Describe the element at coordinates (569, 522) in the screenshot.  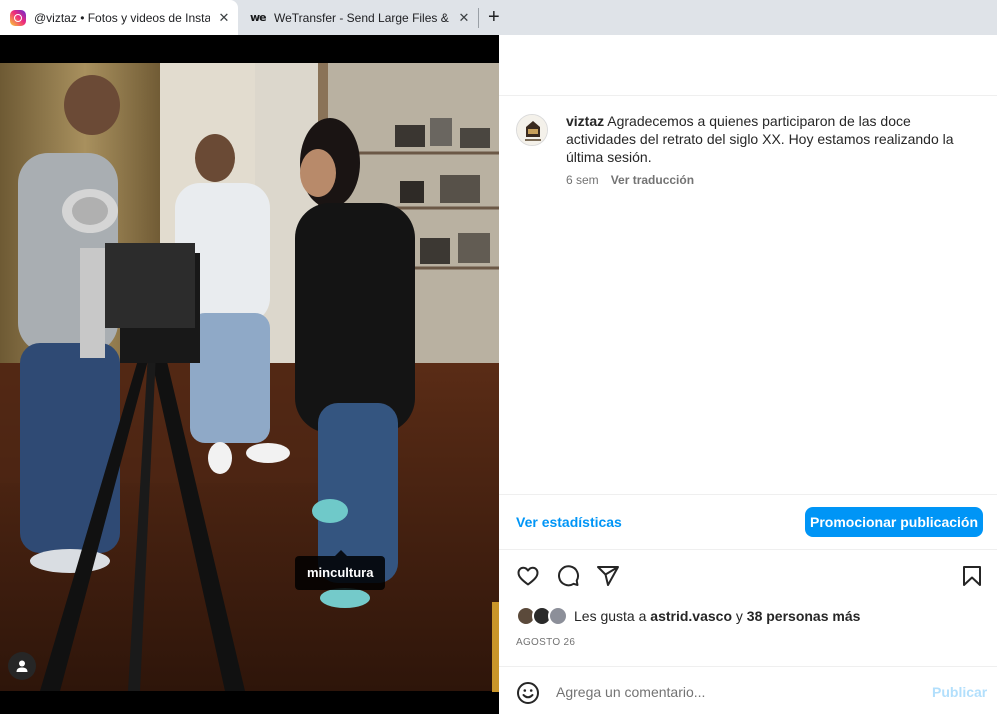
I see `view-insights-link: Ver estadísticas` at that location.